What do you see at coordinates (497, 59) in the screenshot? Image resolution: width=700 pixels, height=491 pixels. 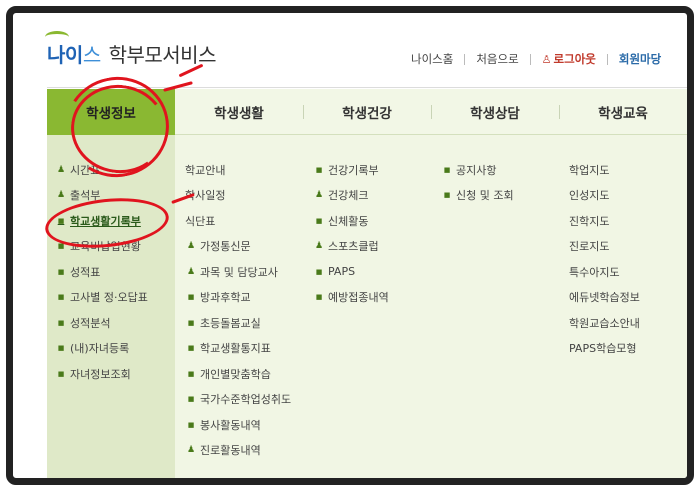 I see `link-first-page: 처음으로` at bounding box center [497, 59].